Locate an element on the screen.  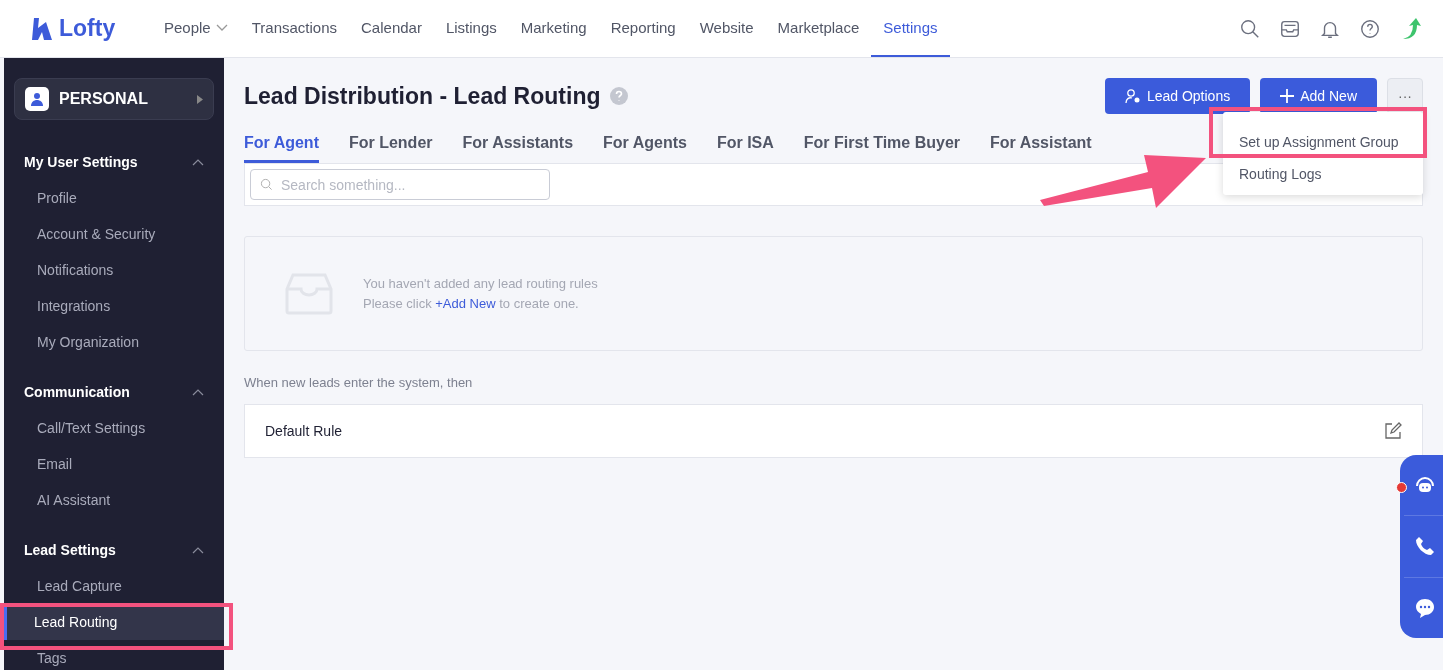
sidebar-item: Tags is located at coordinates (114, 655).